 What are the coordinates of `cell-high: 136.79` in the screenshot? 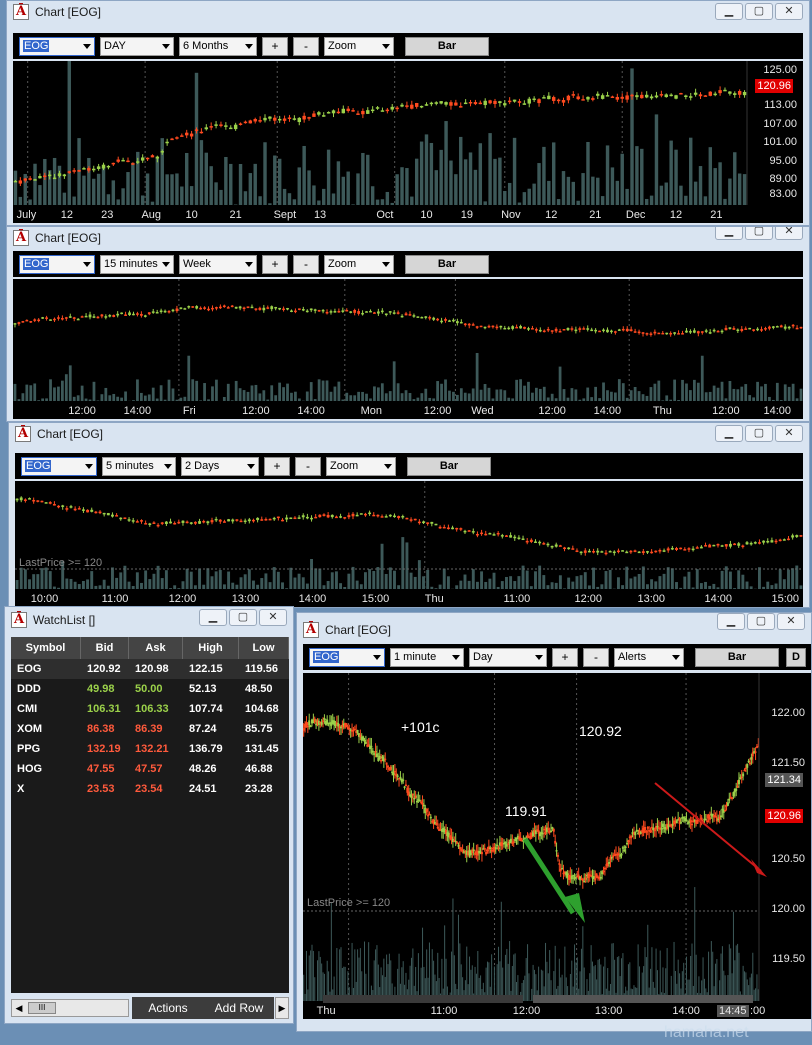 It's located at (206, 749).